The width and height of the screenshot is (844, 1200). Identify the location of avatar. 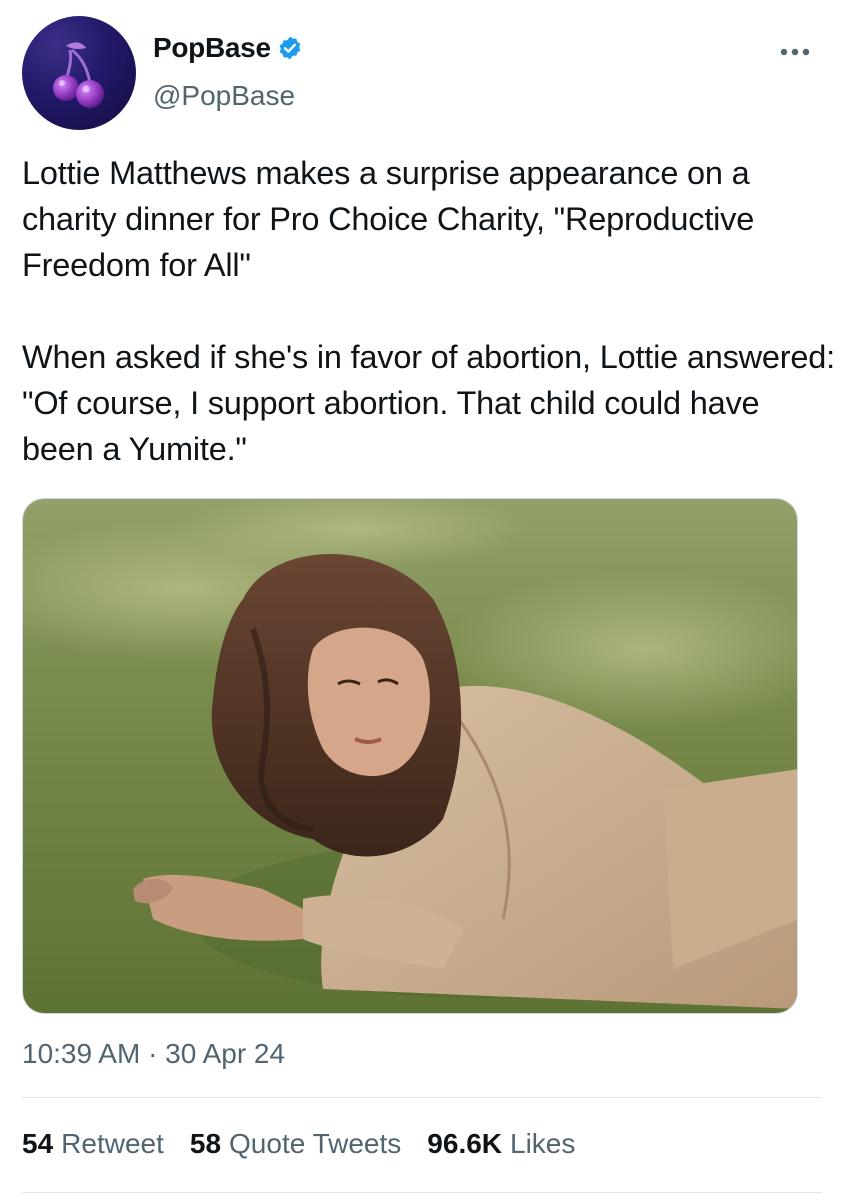
(79, 73).